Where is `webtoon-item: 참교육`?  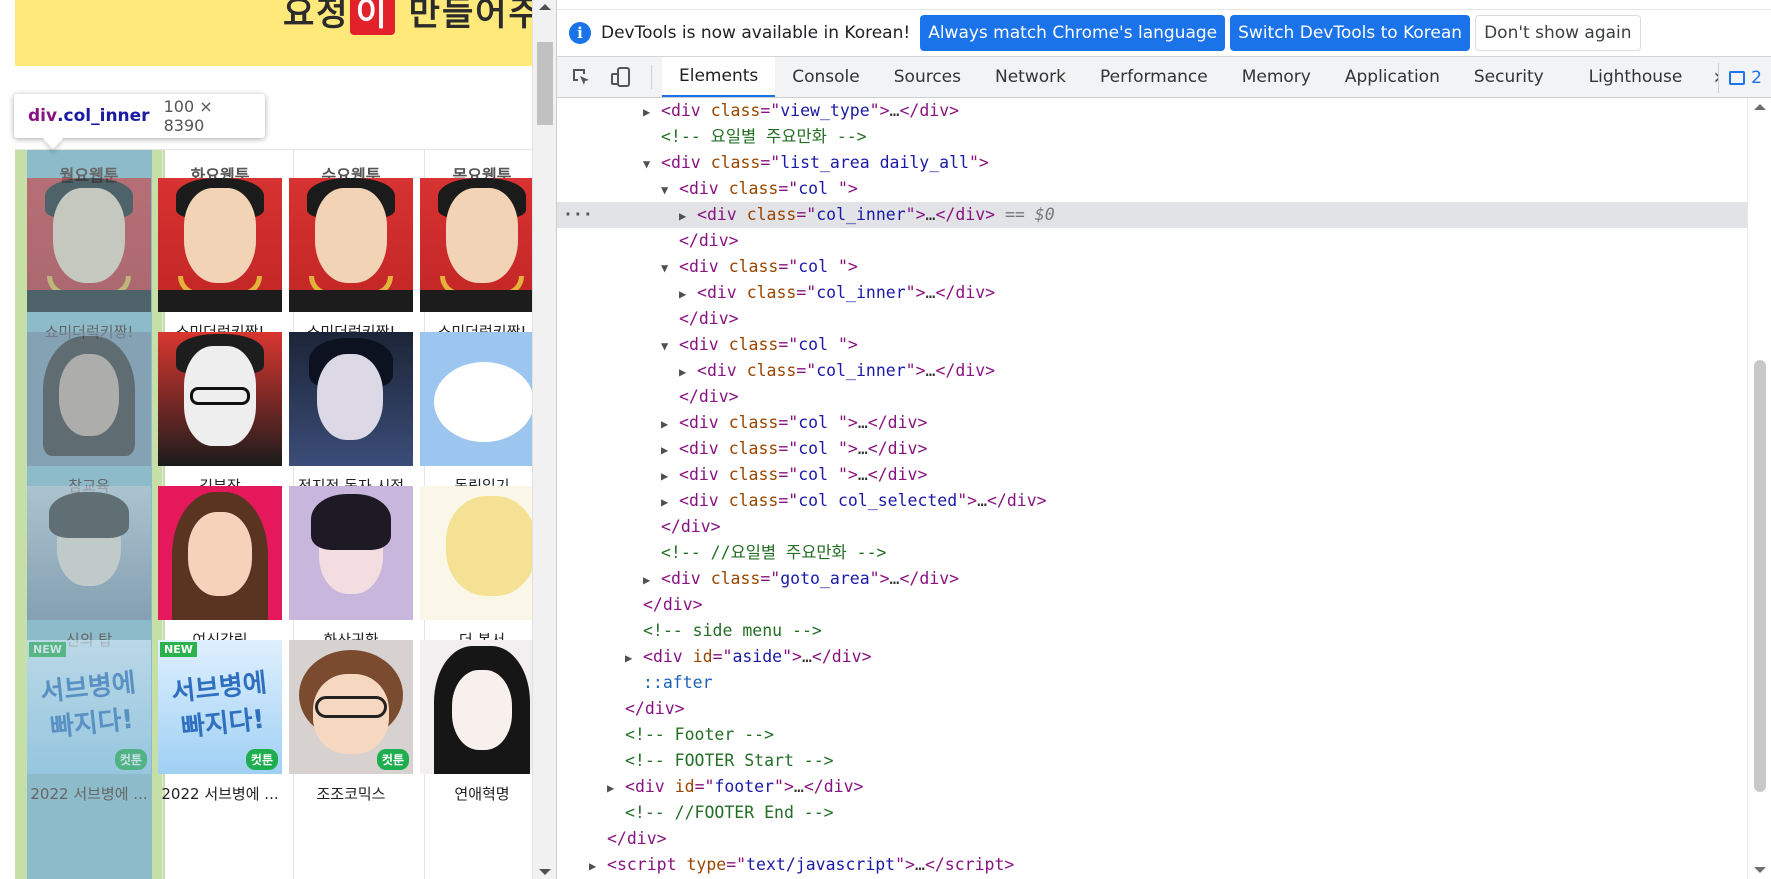
webtoon-item: 참교육 is located at coordinates (89, 414).